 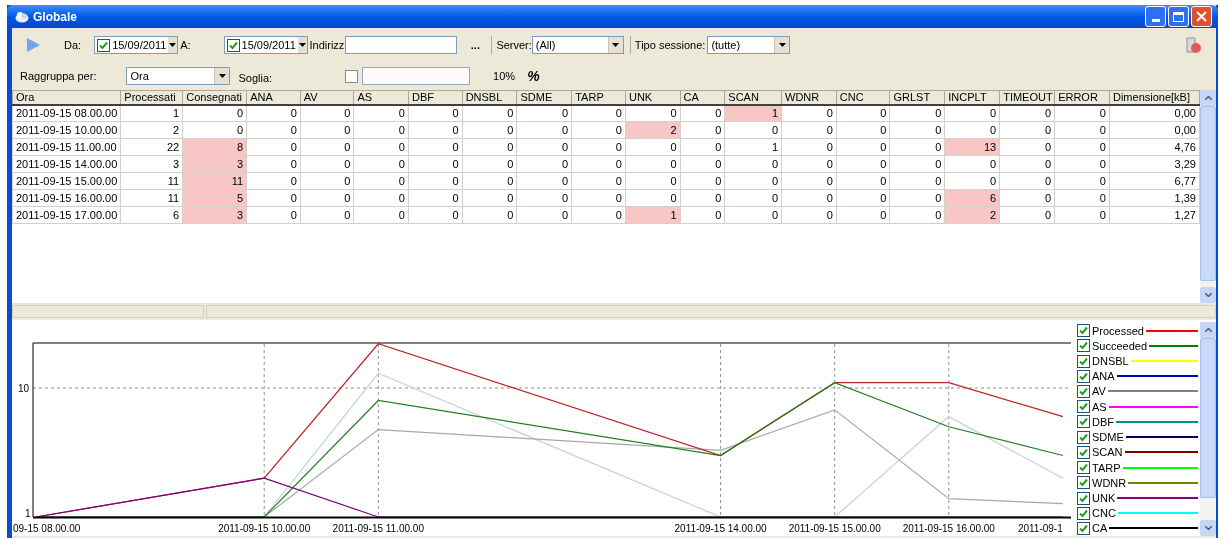 I want to click on column-header: Ora, so click(x=66, y=97).